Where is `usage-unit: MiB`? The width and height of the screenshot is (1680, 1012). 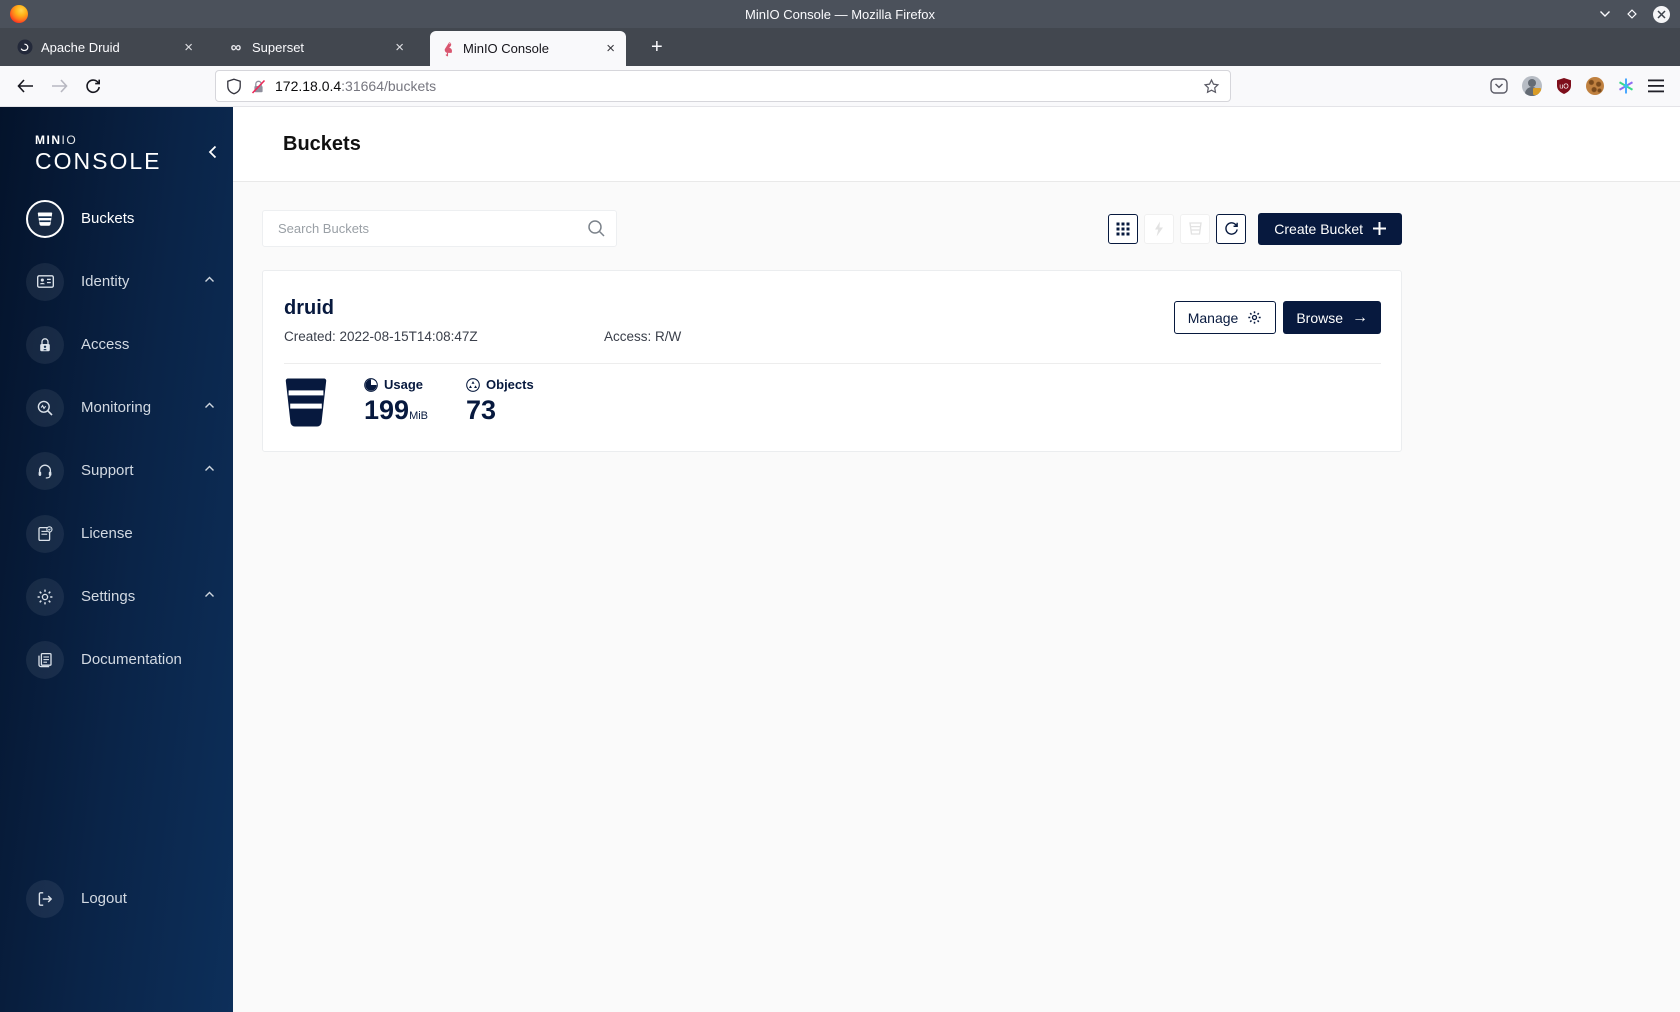
usage-unit: MiB is located at coordinates (419, 416).